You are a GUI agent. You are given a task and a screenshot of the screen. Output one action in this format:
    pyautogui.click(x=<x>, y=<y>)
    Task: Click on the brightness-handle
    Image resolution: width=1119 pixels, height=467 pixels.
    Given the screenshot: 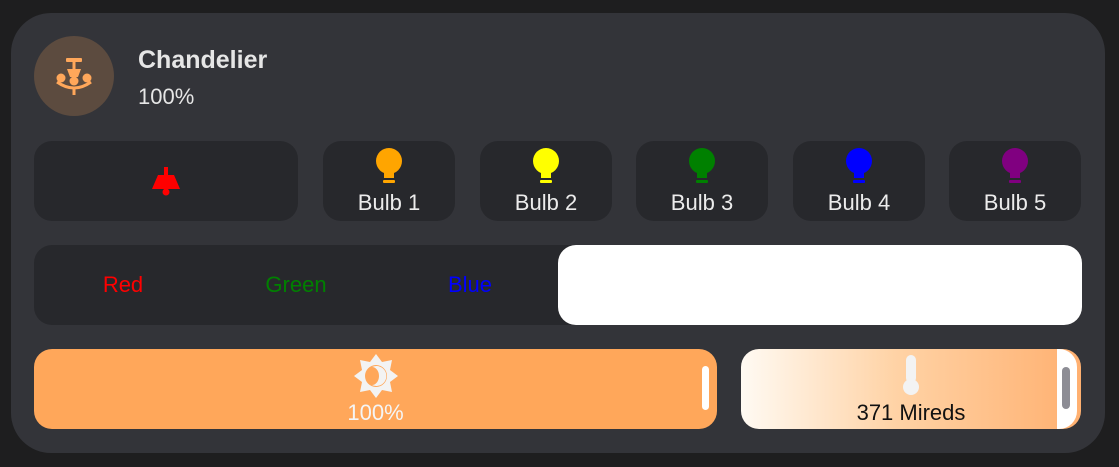 What is the action you would take?
    pyautogui.click(x=705, y=388)
    